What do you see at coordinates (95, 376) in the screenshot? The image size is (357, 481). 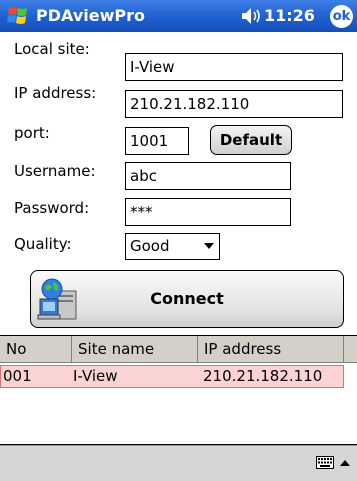 I see `row-site-name: I-View` at bounding box center [95, 376].